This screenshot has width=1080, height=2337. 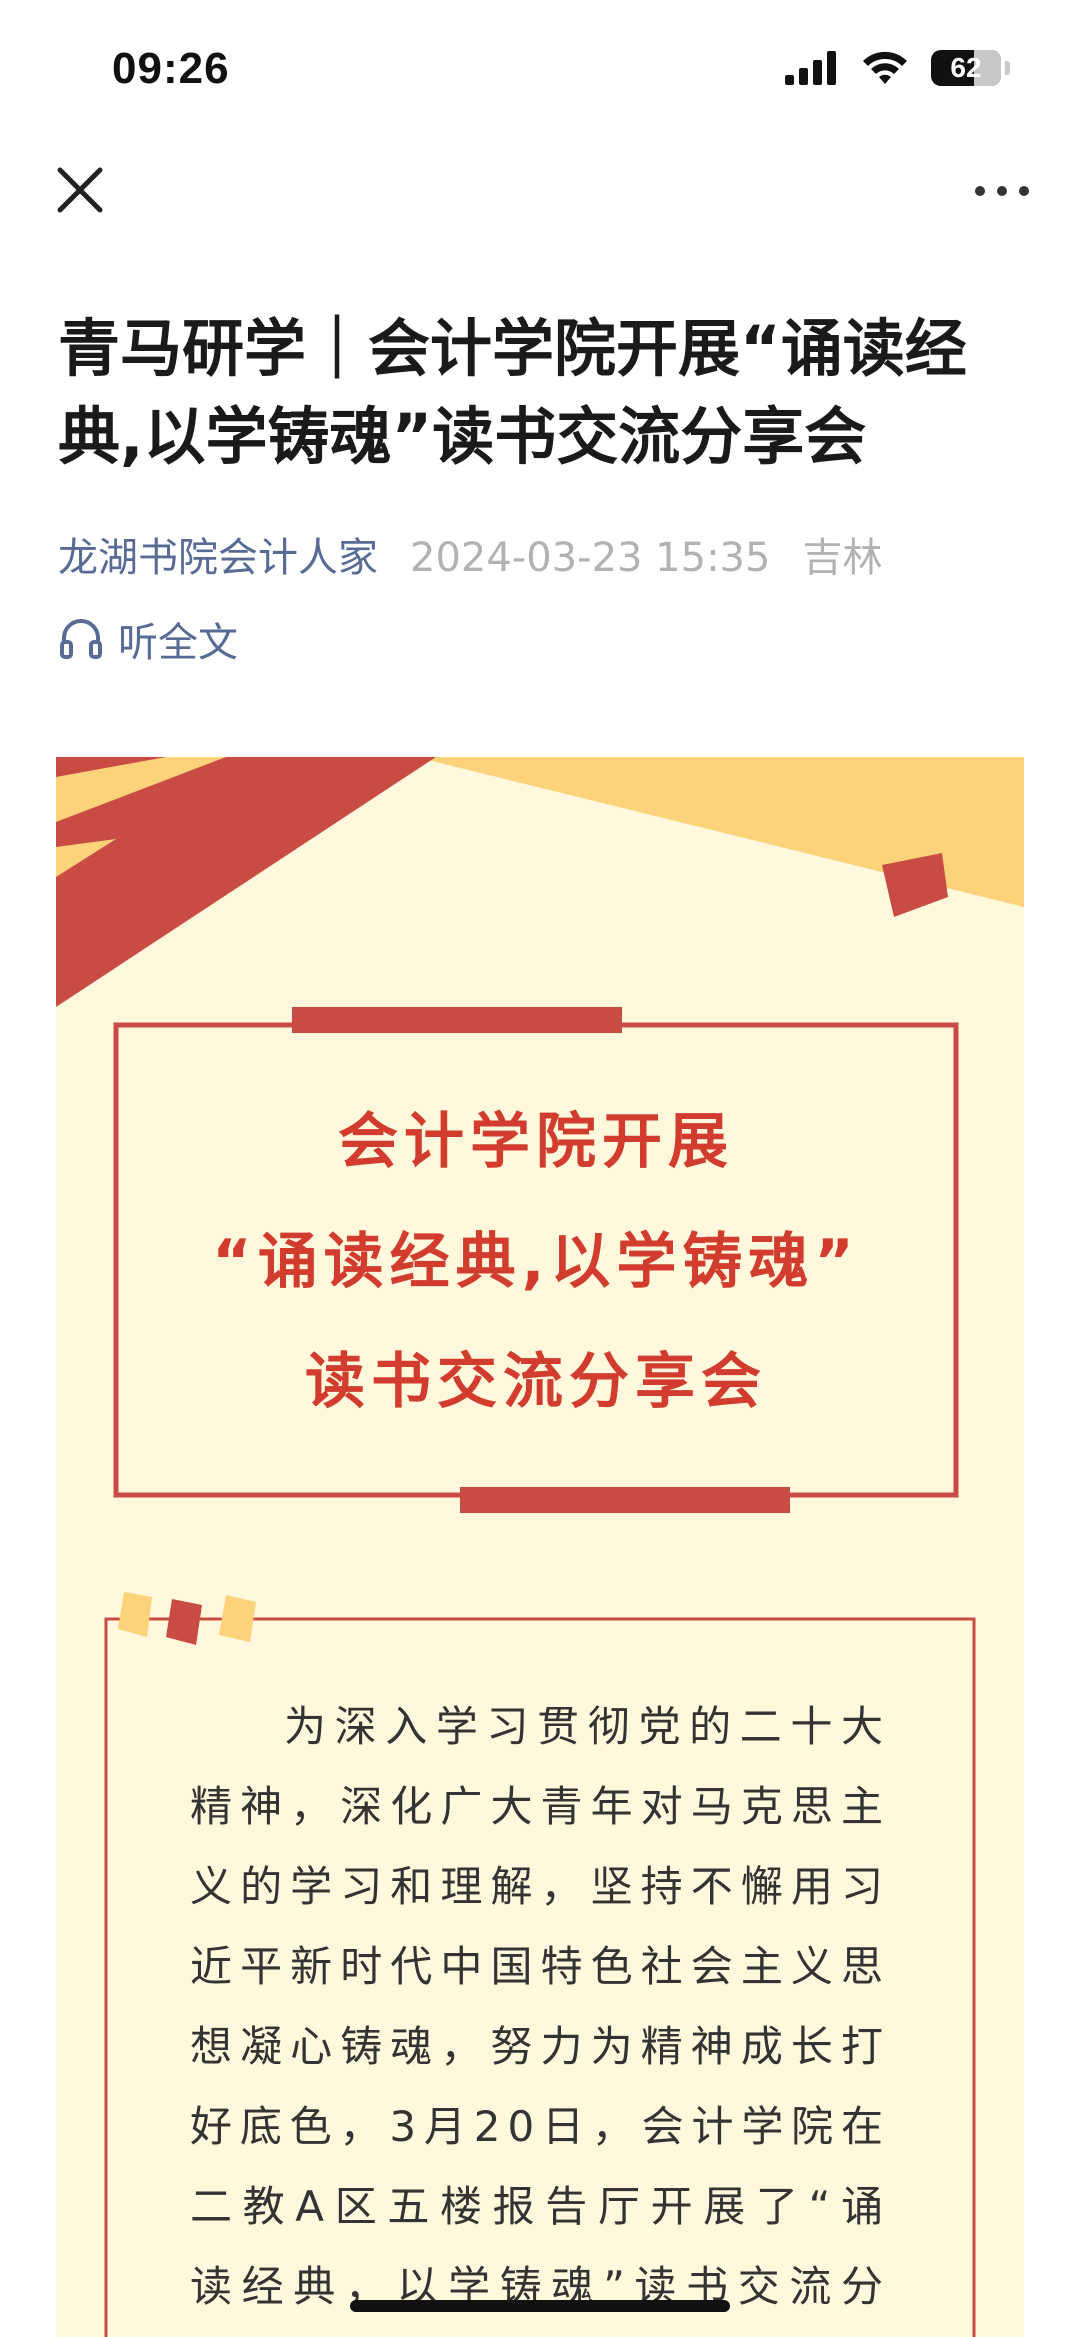 I want to click on listen-full-text-button: 听全文, so click(x=148, y=639).